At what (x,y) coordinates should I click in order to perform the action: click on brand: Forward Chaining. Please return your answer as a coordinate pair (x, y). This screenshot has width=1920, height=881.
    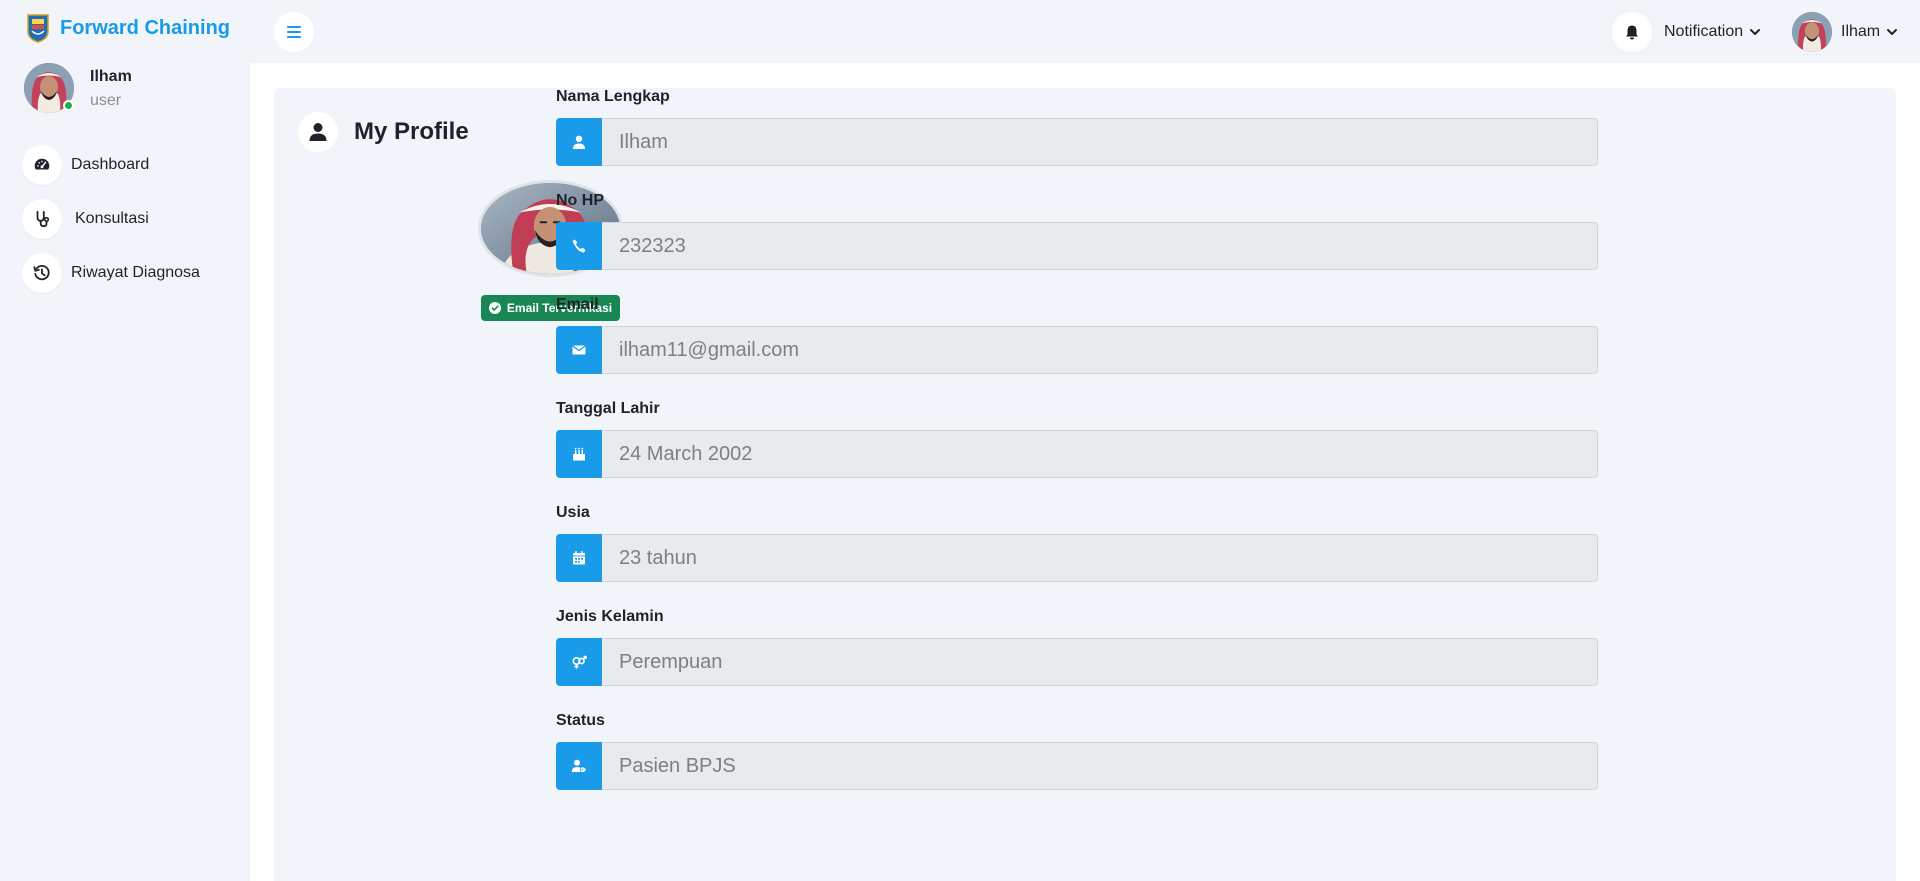
    Looking at the image, I should click on (128, 28).